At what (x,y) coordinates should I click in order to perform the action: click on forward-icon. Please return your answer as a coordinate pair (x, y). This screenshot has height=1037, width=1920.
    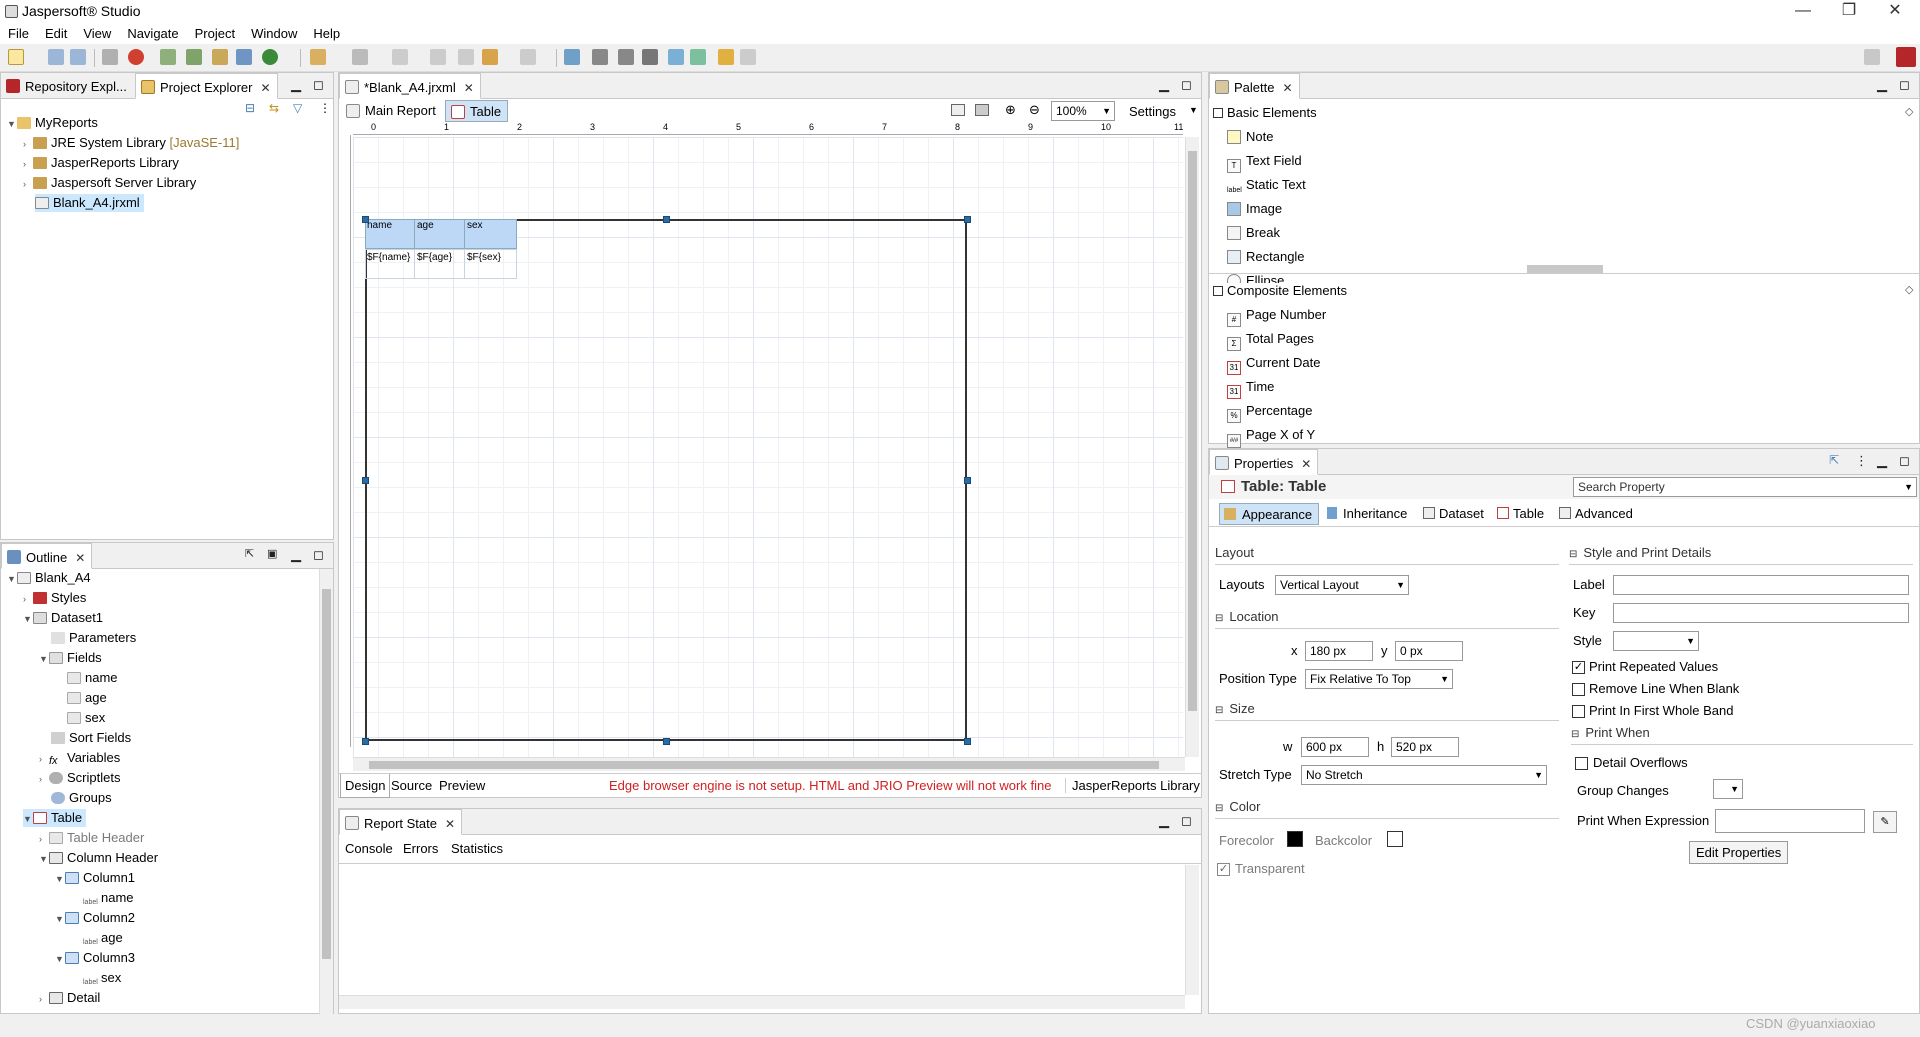
    Looking at the image, I should click on (528, 57).